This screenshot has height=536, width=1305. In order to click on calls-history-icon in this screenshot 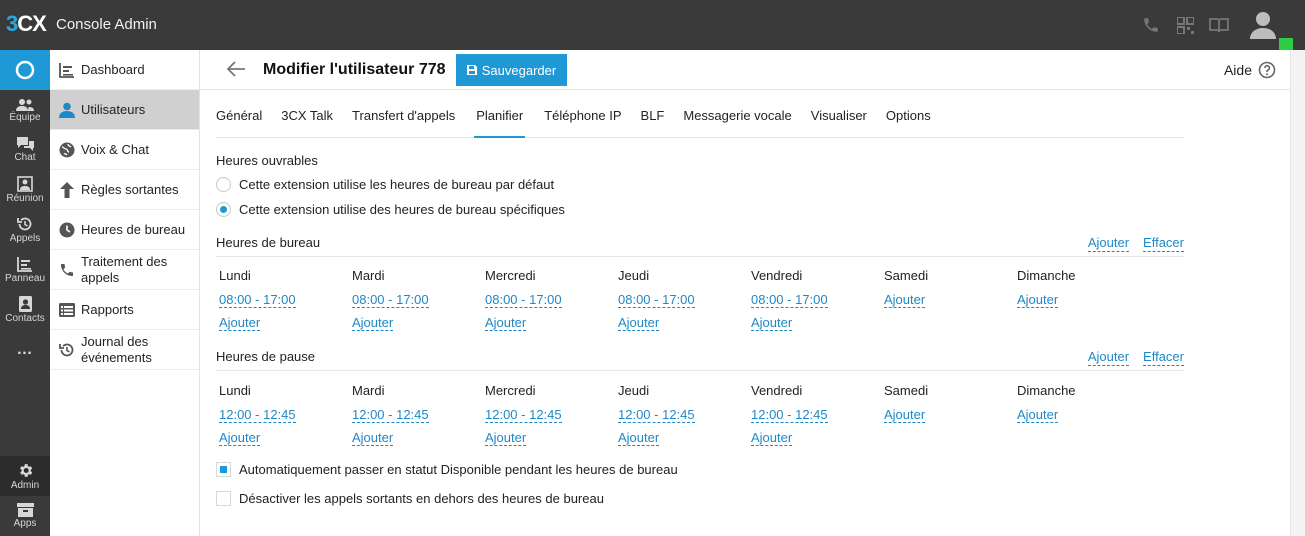, I will do `click(24, 224)`.